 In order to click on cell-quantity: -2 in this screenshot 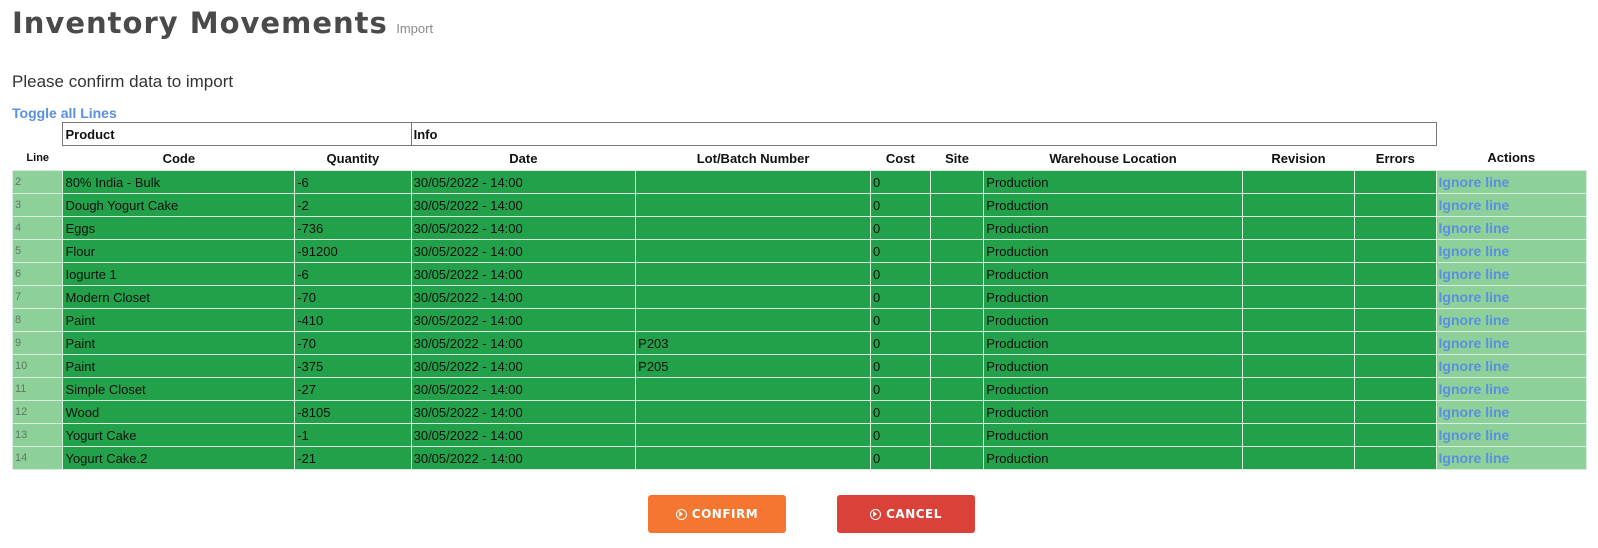, I will do `click(353, 205)`.